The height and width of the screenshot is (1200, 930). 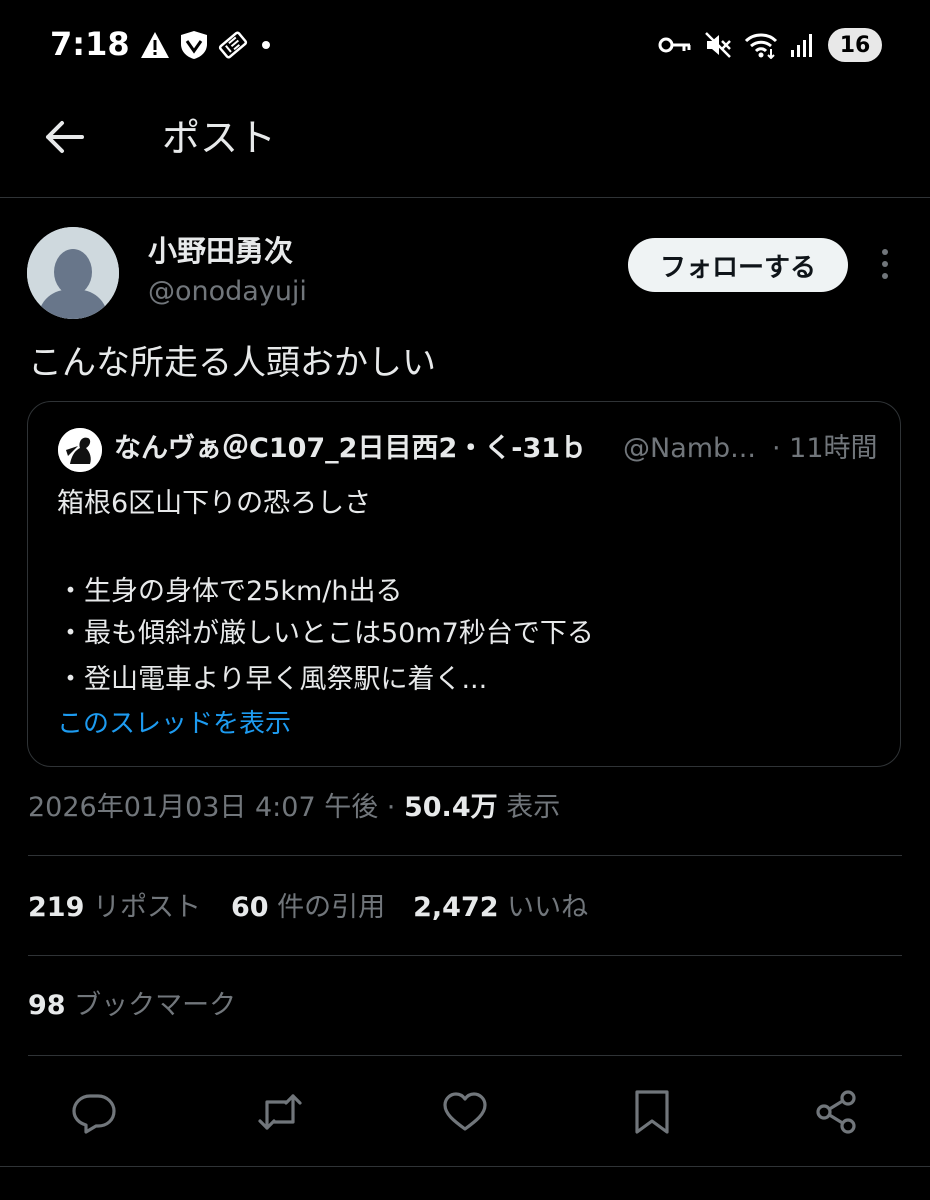 What do you see at coordinates (174, 724) in the screenshot?
I see `show-thread-link: このスレッドを表示` at bounding box center [174, 724].